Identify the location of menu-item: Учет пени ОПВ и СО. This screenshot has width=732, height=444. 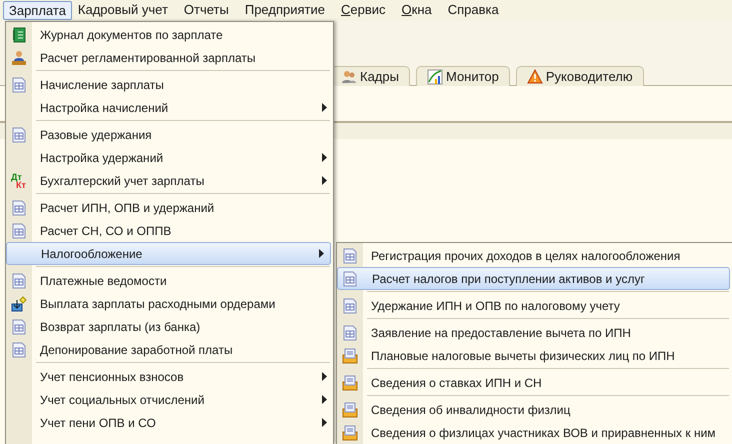
(182, 422).